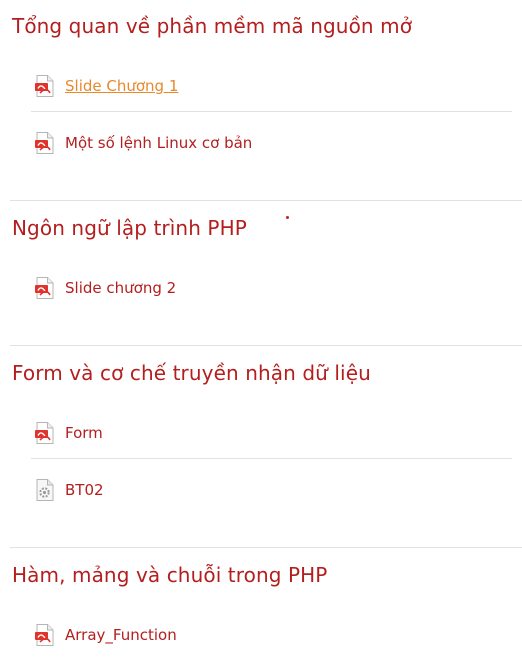 The height and width of the screenshot is (672, 522). What do you see at coordinates (272, 635) in the screenshot?
I see `list-item: Array_Function` at bounding box center [272, 635].